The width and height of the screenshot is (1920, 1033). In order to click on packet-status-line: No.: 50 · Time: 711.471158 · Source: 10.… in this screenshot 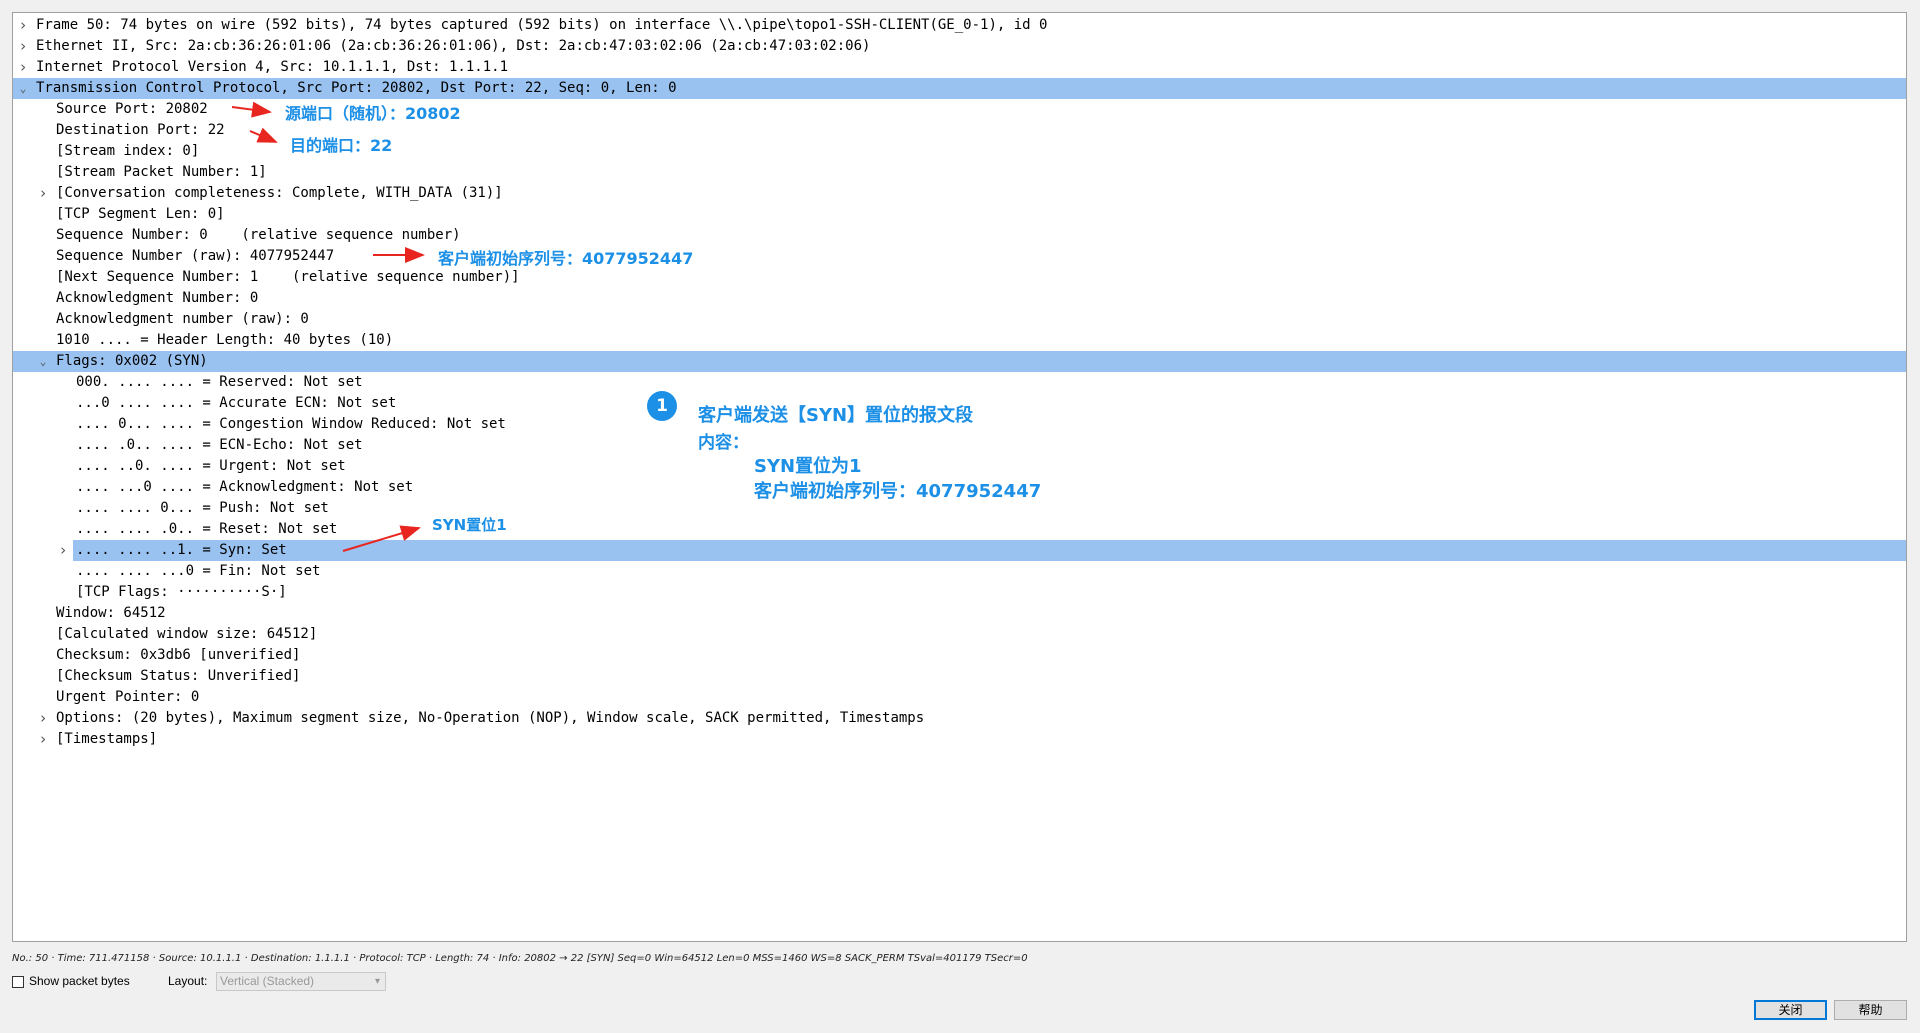, I will do `click(520, 958)`.